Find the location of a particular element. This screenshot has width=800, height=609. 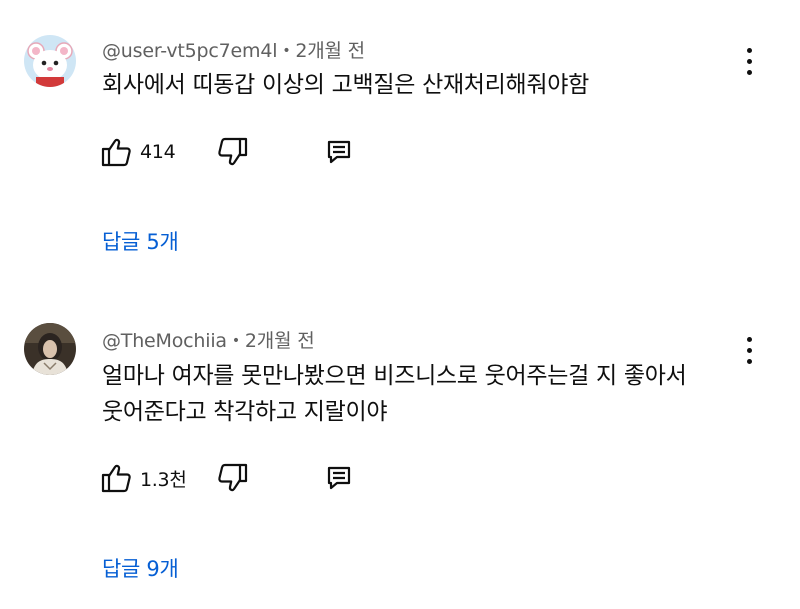

like-button: 414 is located at coordinates (138, 152).